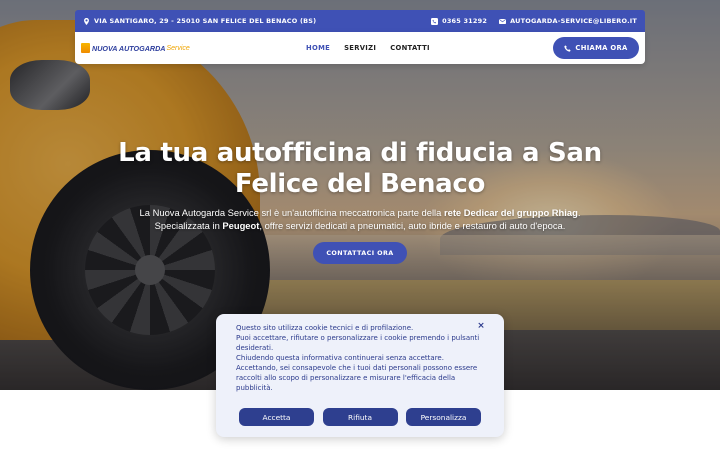 The image size is (720, 450). What do you see at coordinates (318, 48) in the screenshot?
I see `nav-home: HOME` at bounding box center [318, 48].